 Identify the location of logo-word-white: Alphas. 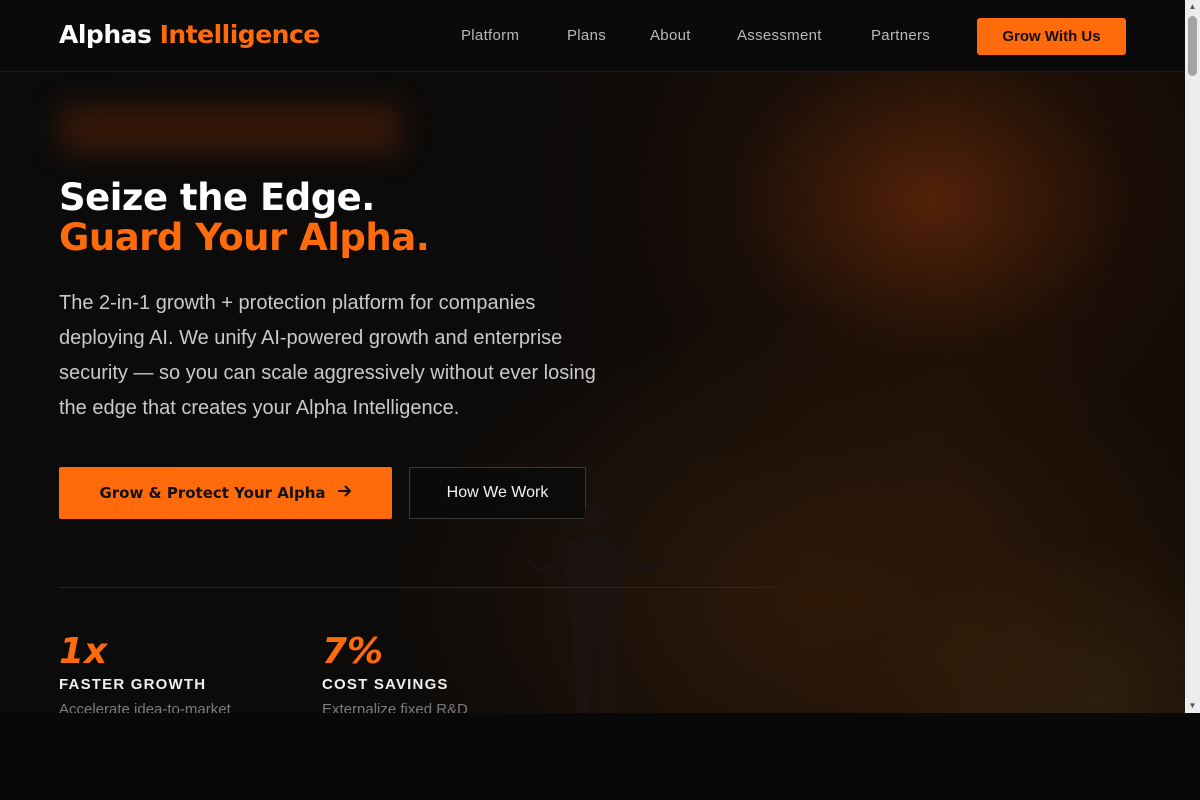
(105, 34).